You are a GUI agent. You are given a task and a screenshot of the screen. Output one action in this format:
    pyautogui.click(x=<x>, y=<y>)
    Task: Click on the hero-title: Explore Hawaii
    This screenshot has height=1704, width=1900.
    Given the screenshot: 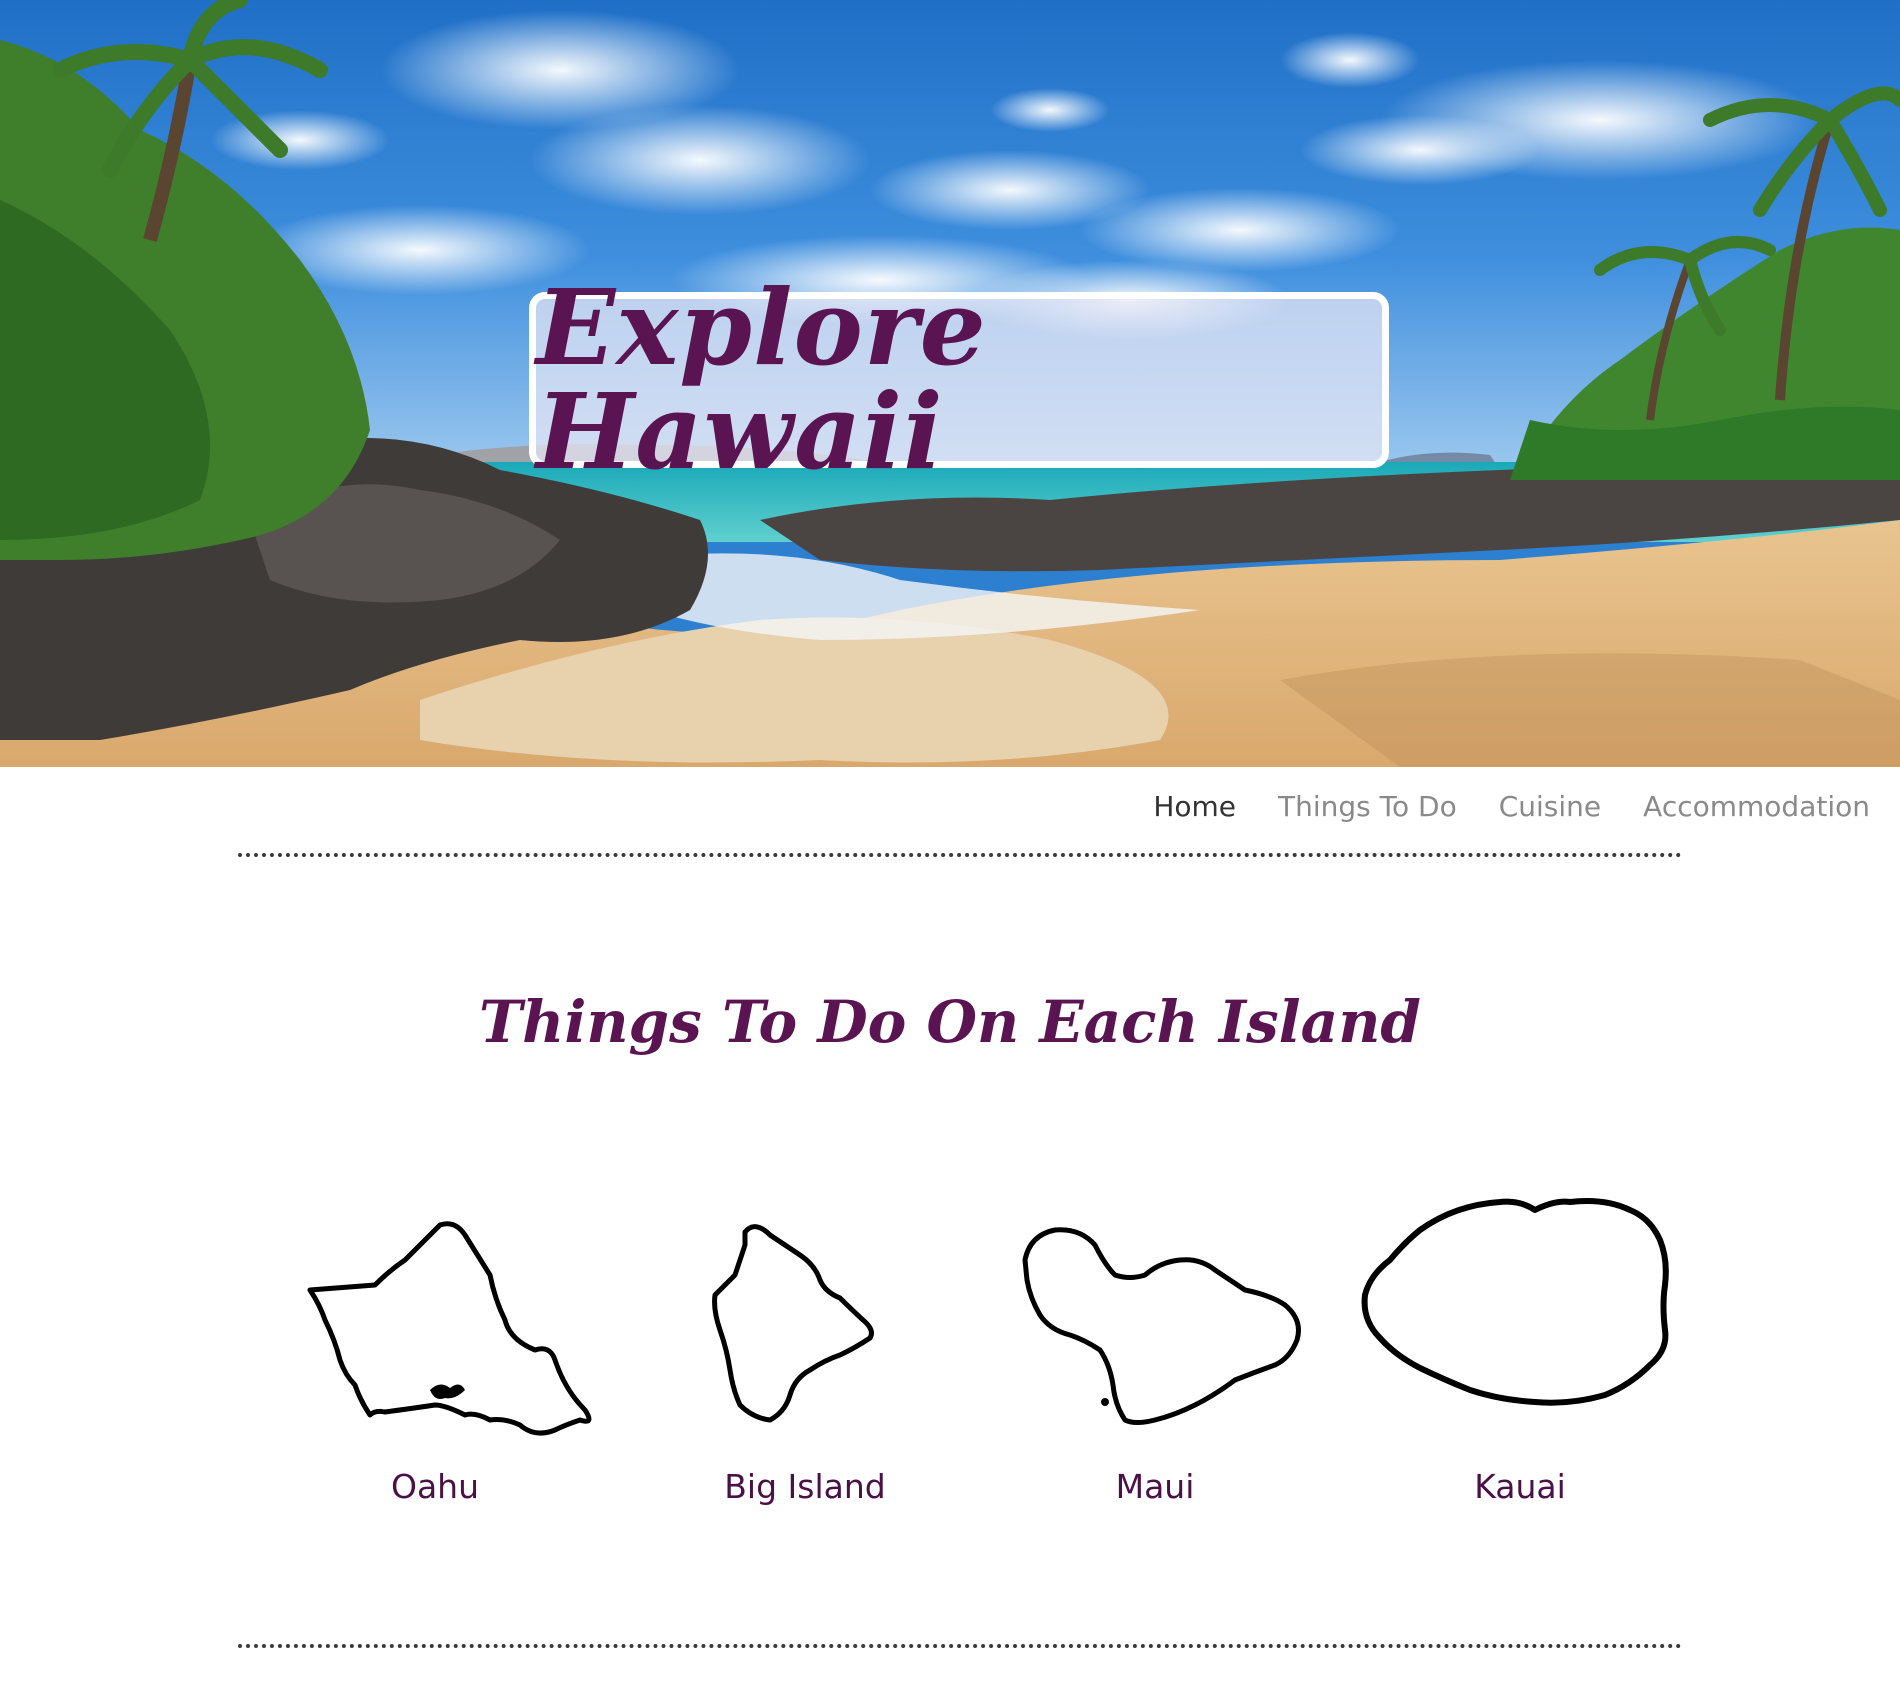 What is the action you would take?
    pyautogui.click(x=761, y=379)
    